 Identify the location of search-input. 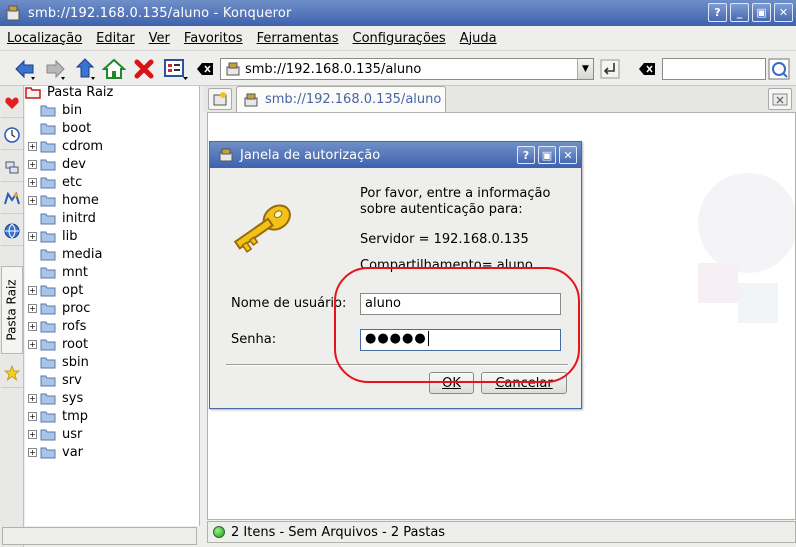
(714, 69).